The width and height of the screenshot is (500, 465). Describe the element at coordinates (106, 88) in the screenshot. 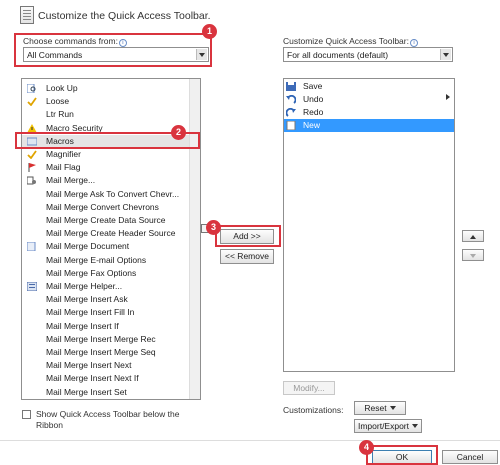

I see `command-list-item: Look Up` at that location.